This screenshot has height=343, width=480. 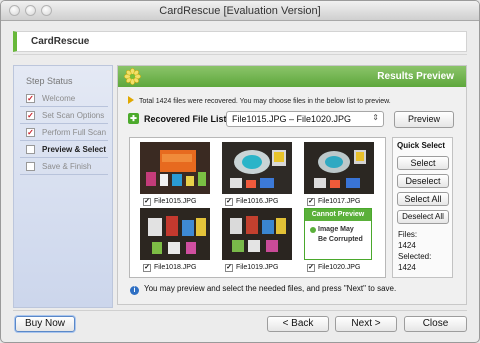 What do you see at coordinates (336, 229) in the screenshot?
I see `corrupted-line-1: Image May` at bounding box center [336, 229].